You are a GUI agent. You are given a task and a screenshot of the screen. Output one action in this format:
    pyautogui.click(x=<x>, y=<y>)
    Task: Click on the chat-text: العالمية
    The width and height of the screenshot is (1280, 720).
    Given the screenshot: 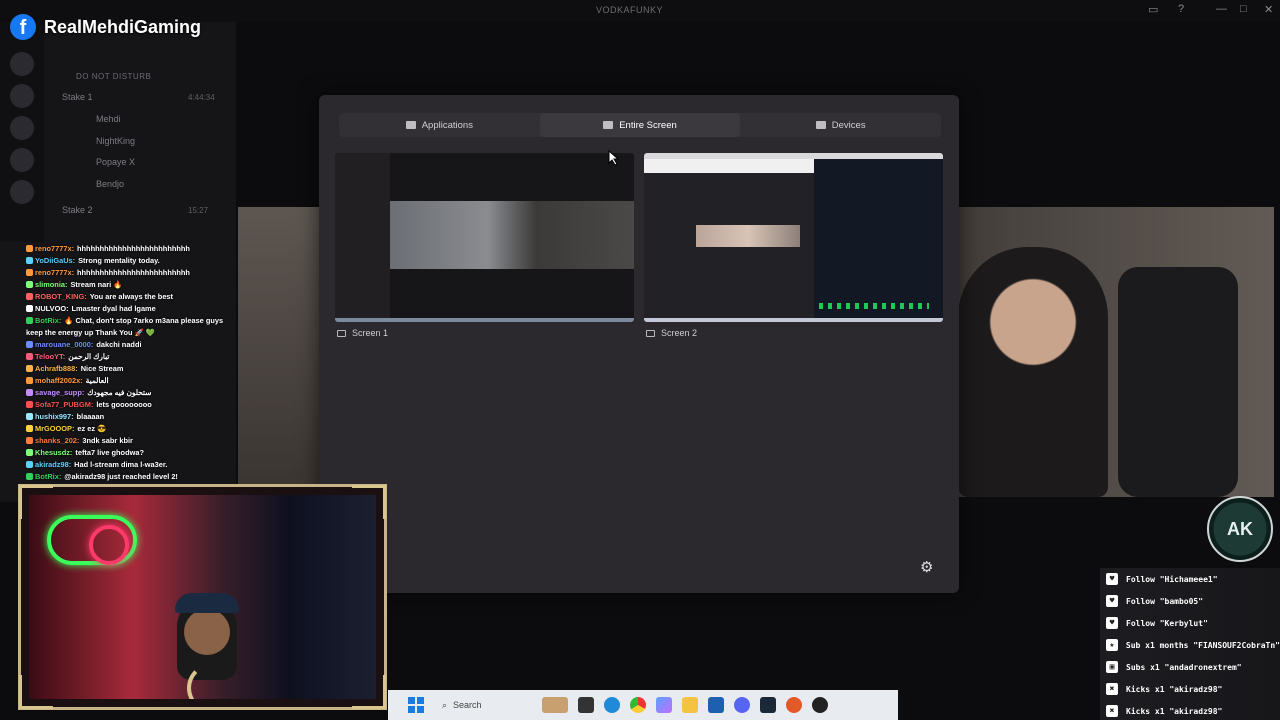 What is the action you would take?
    pyautogui.click(x=97, y=380)
    